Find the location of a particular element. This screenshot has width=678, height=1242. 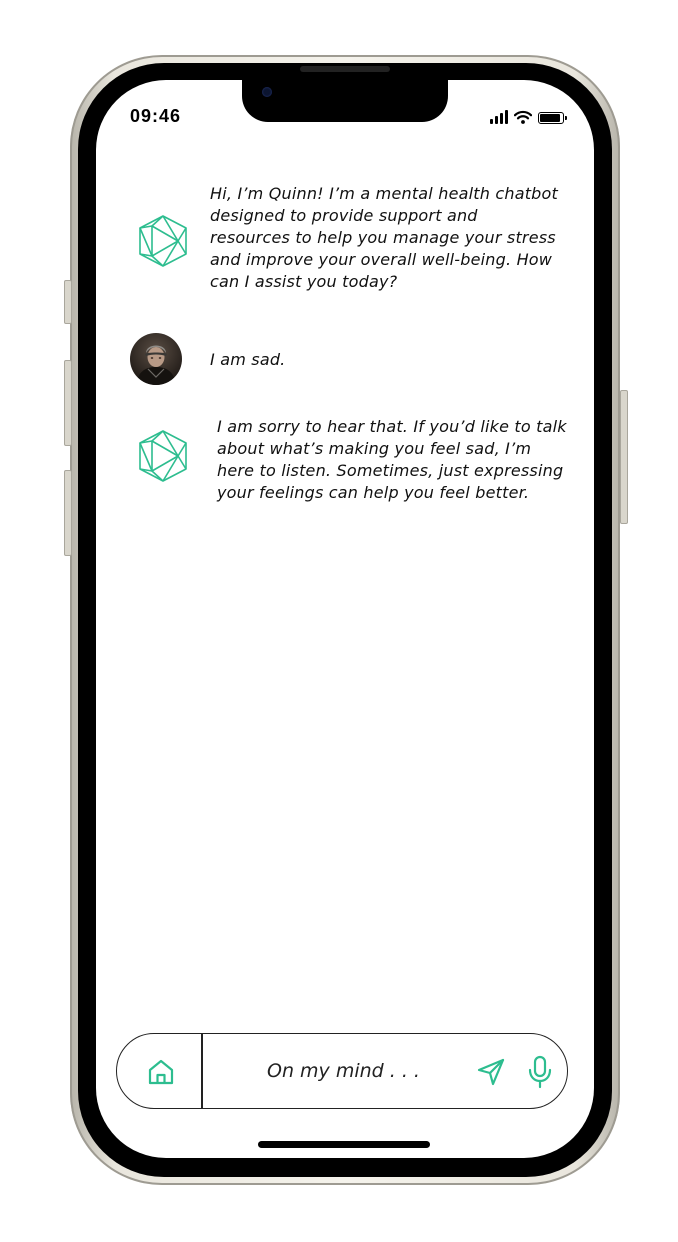

message-line: designed to provide support and is located at coordinates (344, 215).